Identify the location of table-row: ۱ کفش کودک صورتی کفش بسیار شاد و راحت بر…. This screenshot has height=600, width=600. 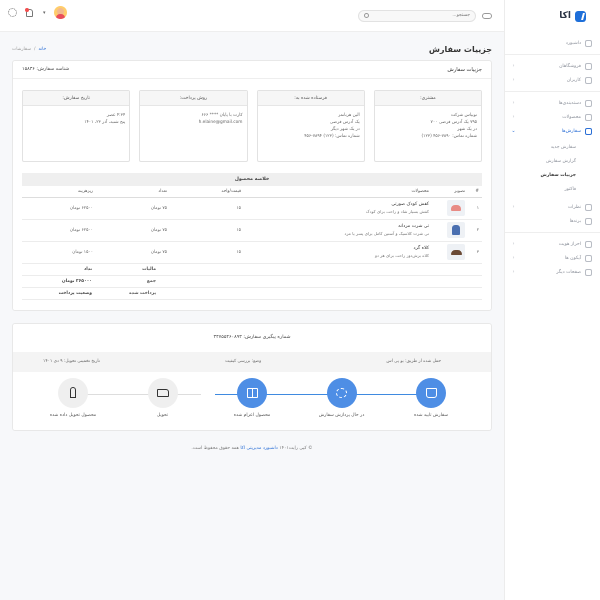
(252, 208).